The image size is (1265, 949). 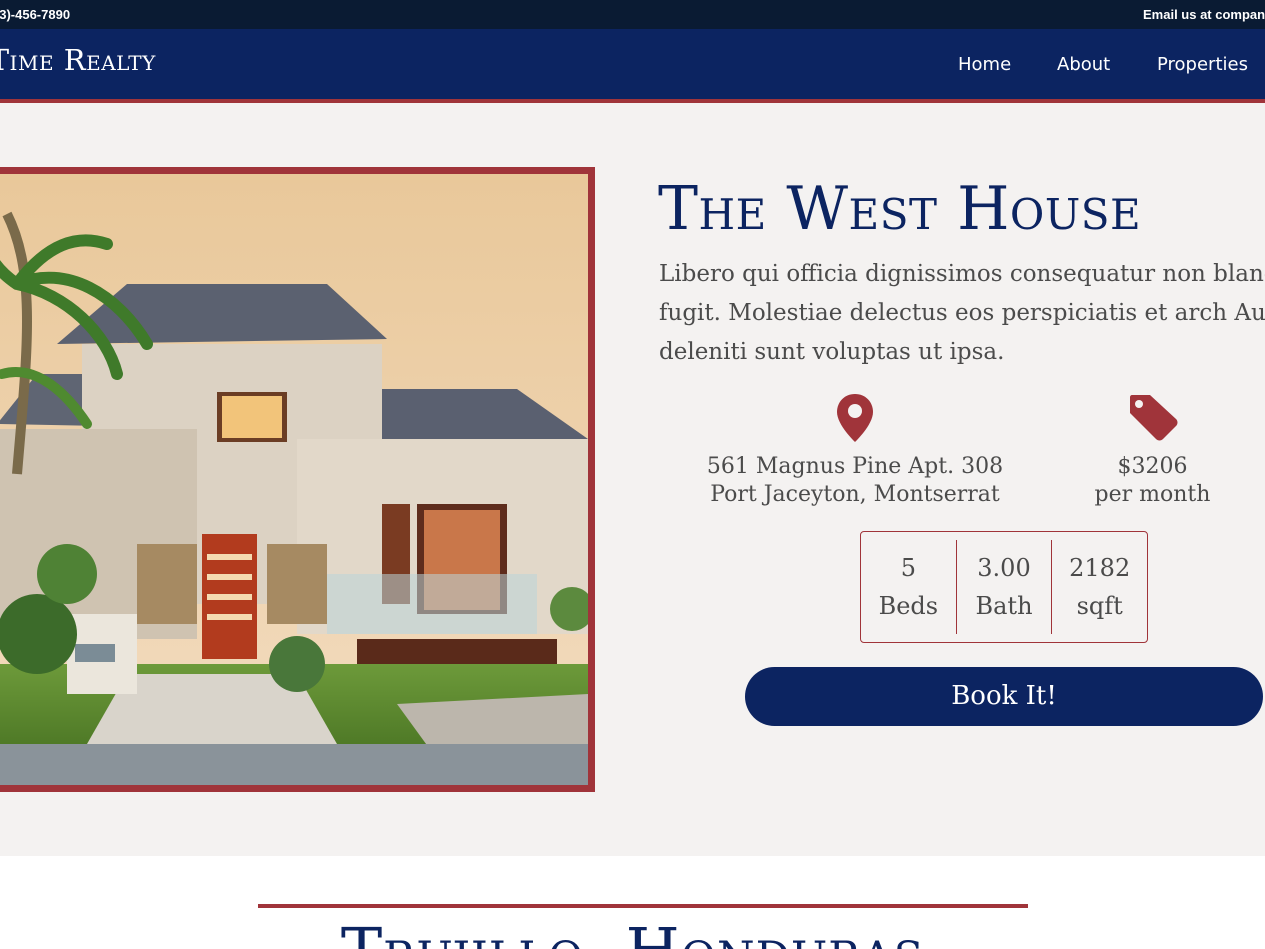 I want to click on email-link: Email us at compan, so click(x=1204, y=14).